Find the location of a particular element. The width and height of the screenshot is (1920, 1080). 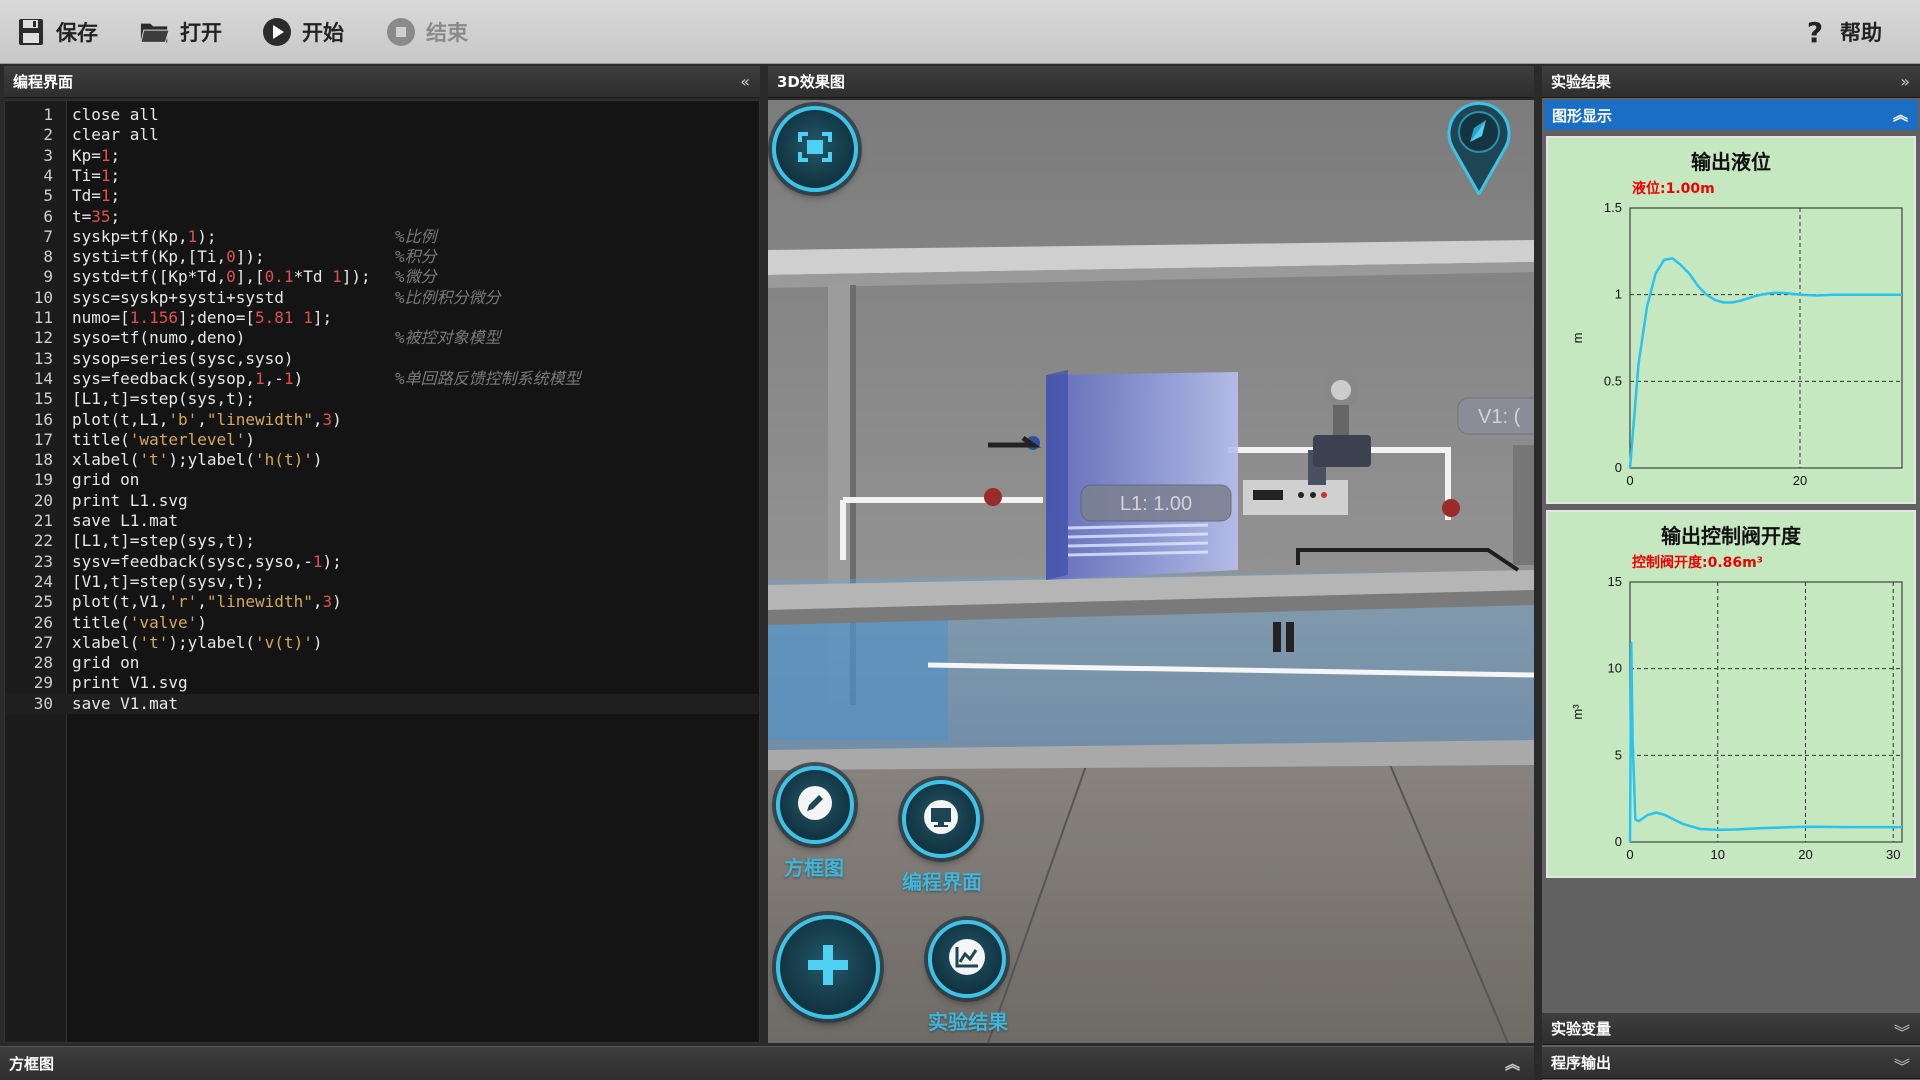

code-line: 18 xlabel('t');ylabel('h(t)') is located at coordinates (382, 460).